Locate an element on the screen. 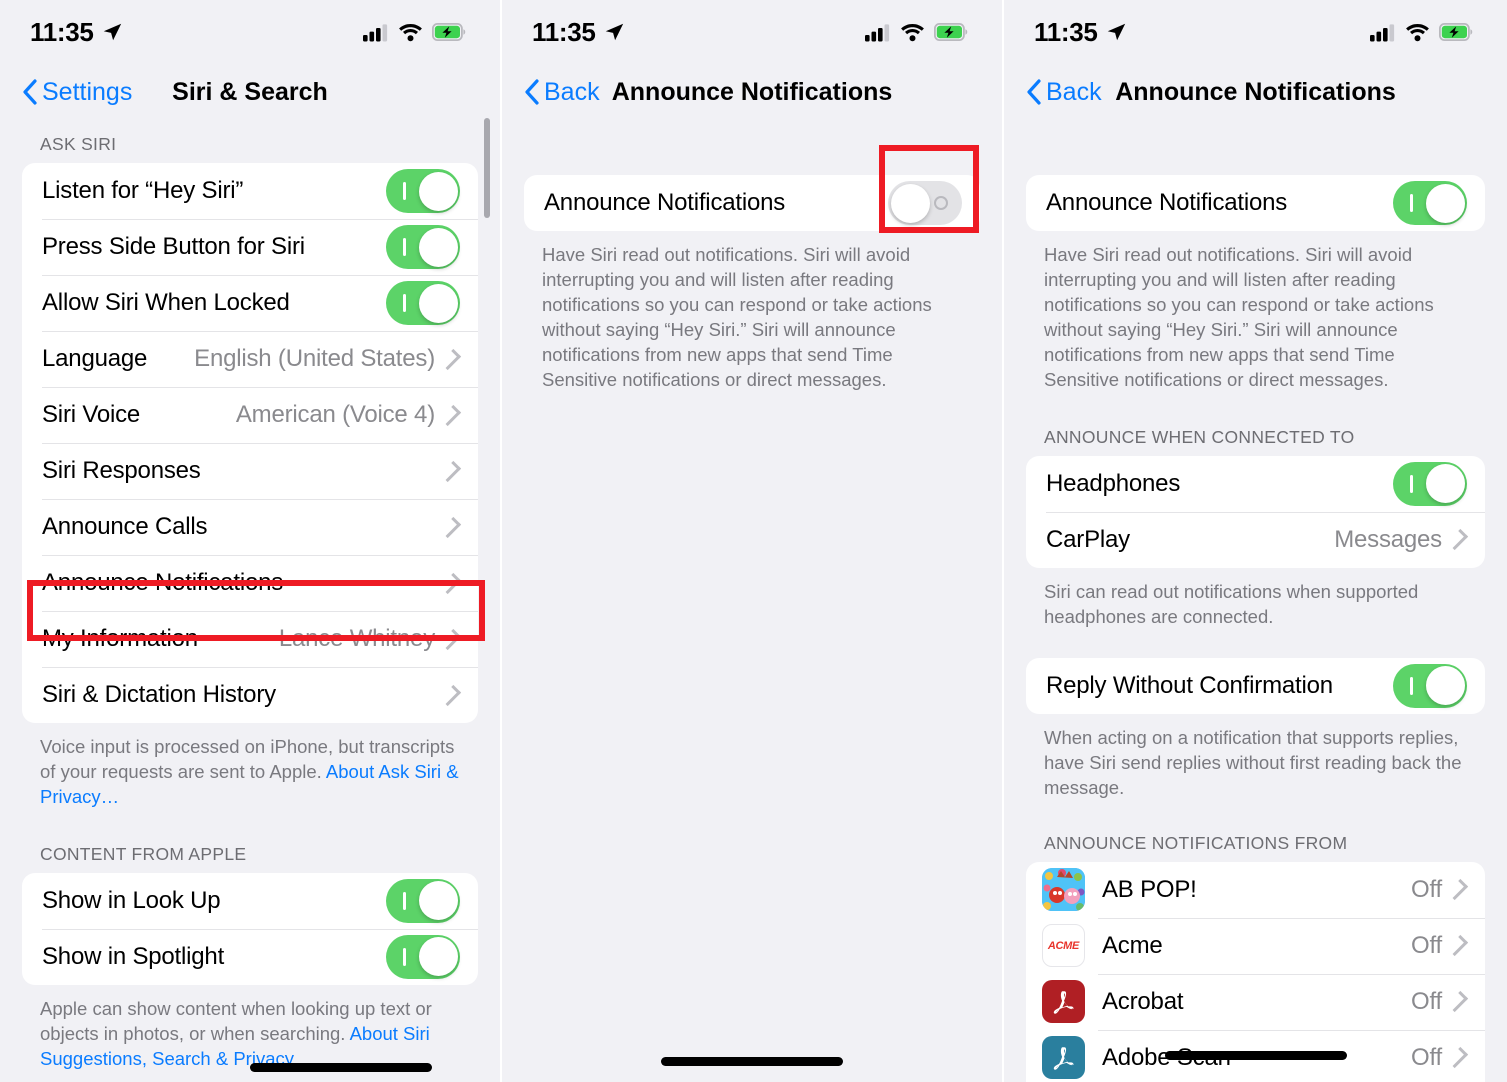  row-siri-voice: Siri Voice American (Voice 4) is located at coordinates (250, 415).